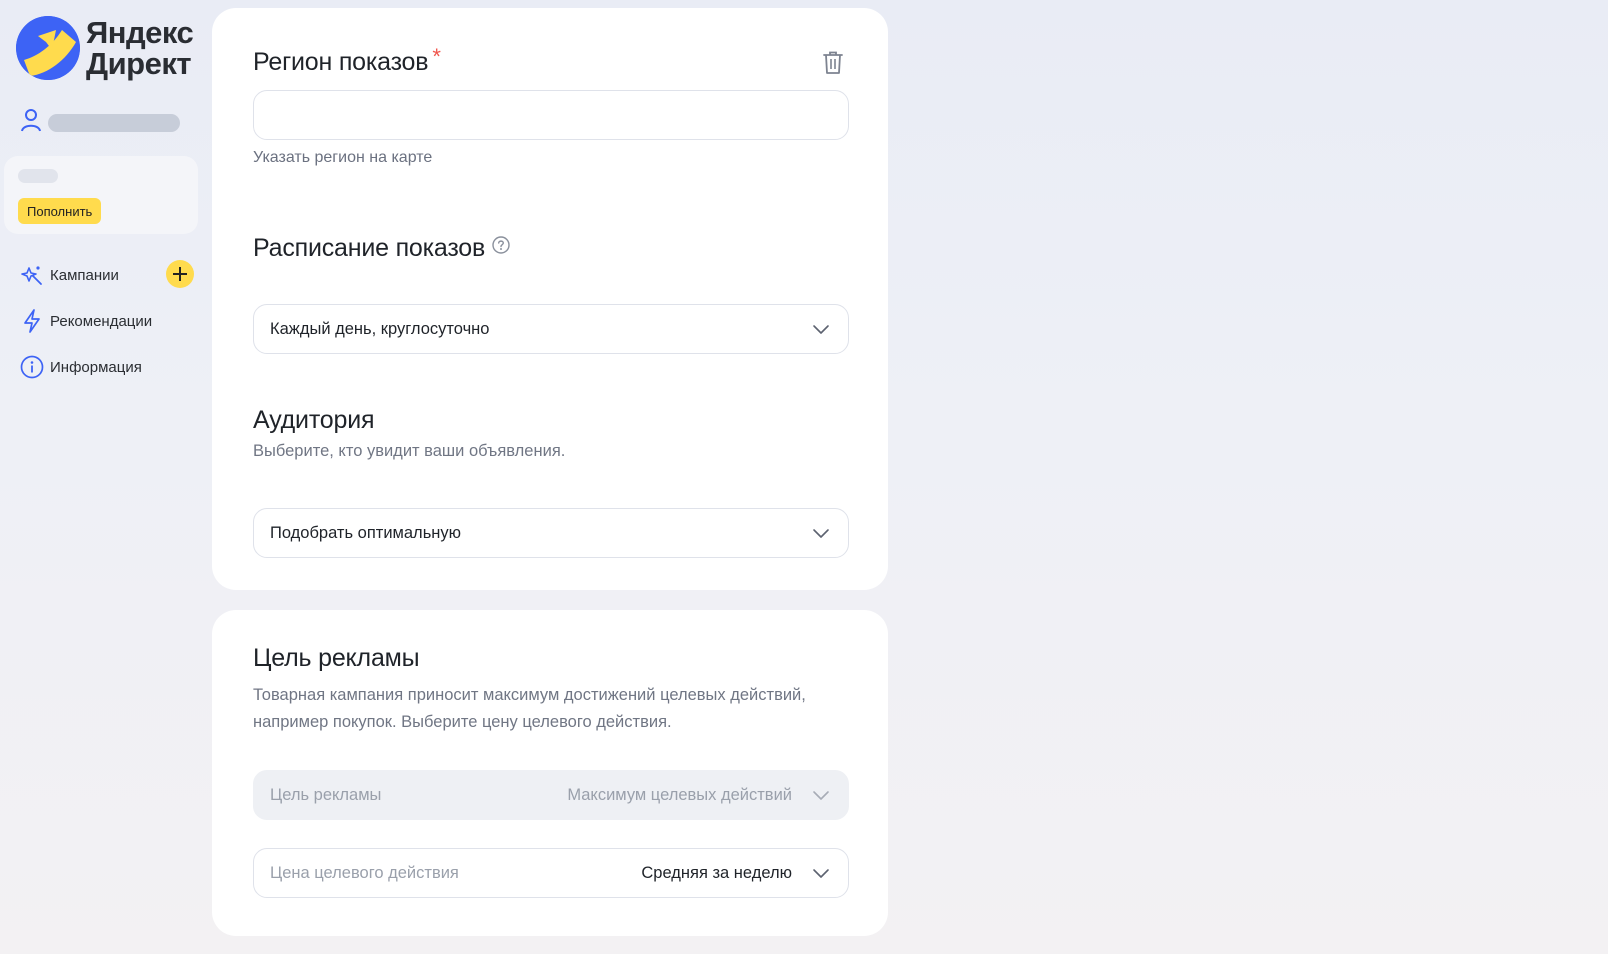 This screenshot has height=954, width=1608. Describe the element at coordinates (679, 794) in the screenshot. I see `ad-goal-select-value: Максимум целевых действий` at that location.